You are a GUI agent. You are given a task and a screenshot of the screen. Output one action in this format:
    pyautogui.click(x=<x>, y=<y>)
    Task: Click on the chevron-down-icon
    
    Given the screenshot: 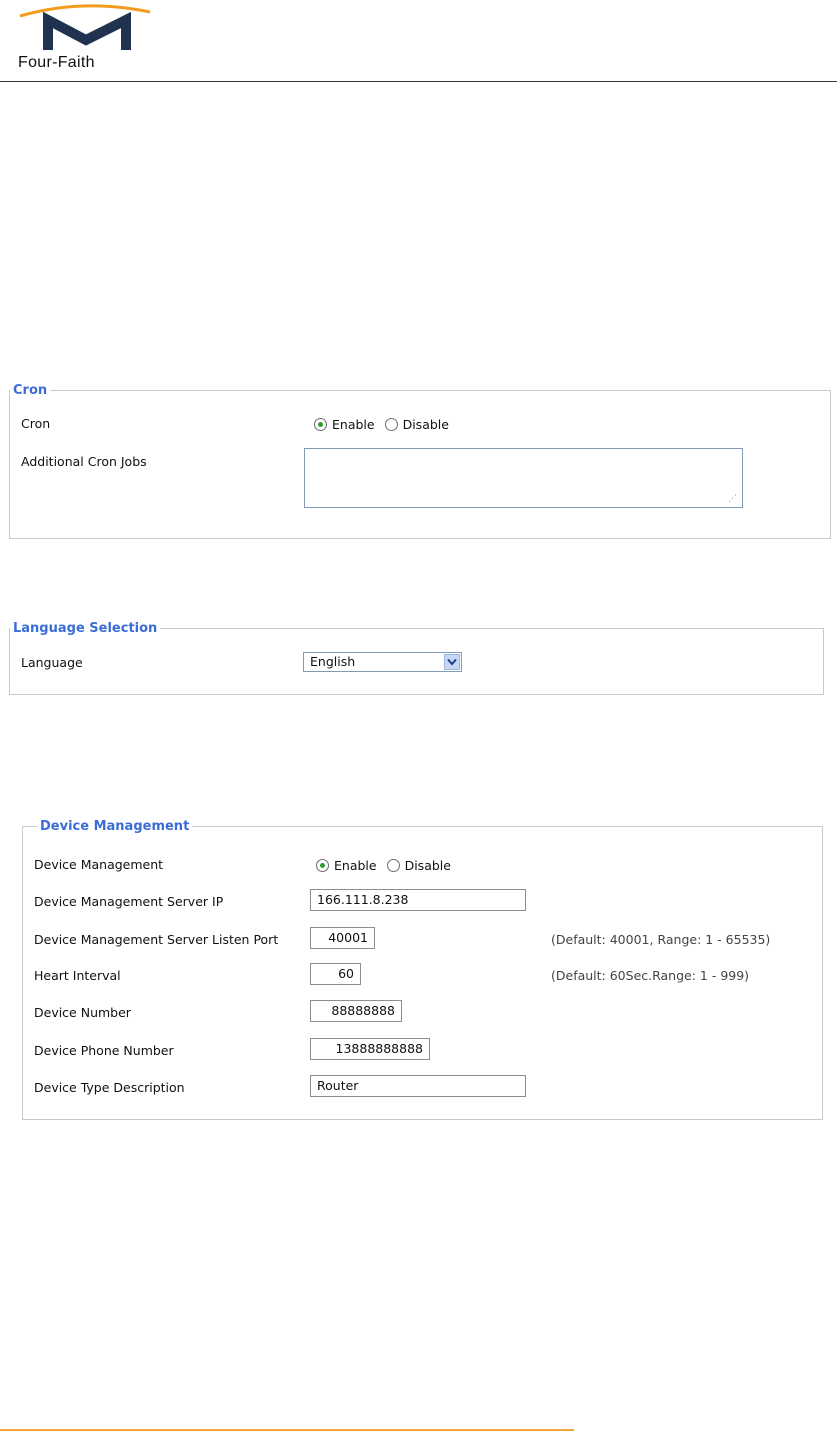 What is the action you would take?
    pyautogui.click(x=452, y=662)
    